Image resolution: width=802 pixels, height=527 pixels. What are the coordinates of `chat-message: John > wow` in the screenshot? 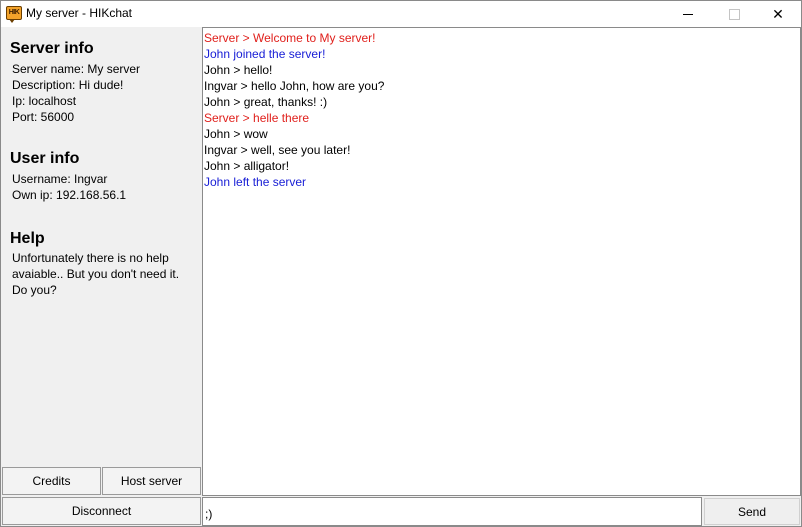 It's located at (236, 134).